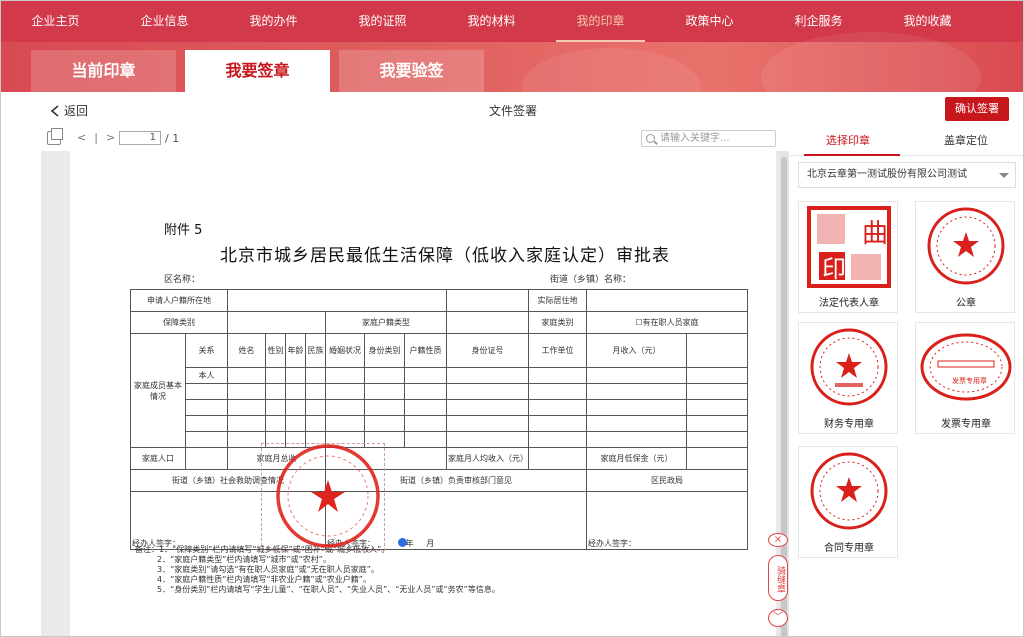 The height and width of the screenshot is (637, 1024). Describe the element at coordinates (103, 71) in the screenshot. I see `tab-current-seal: 当前印章` at that location.